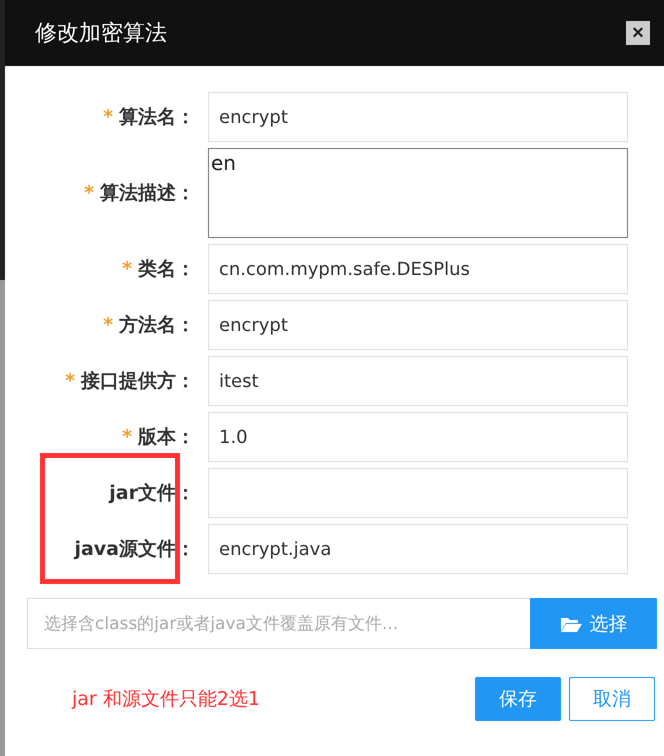 Image resolution: width=664 pixels, height=756 pixels. I want to click on field-label: * 接口提供方：, so click(130, 381).